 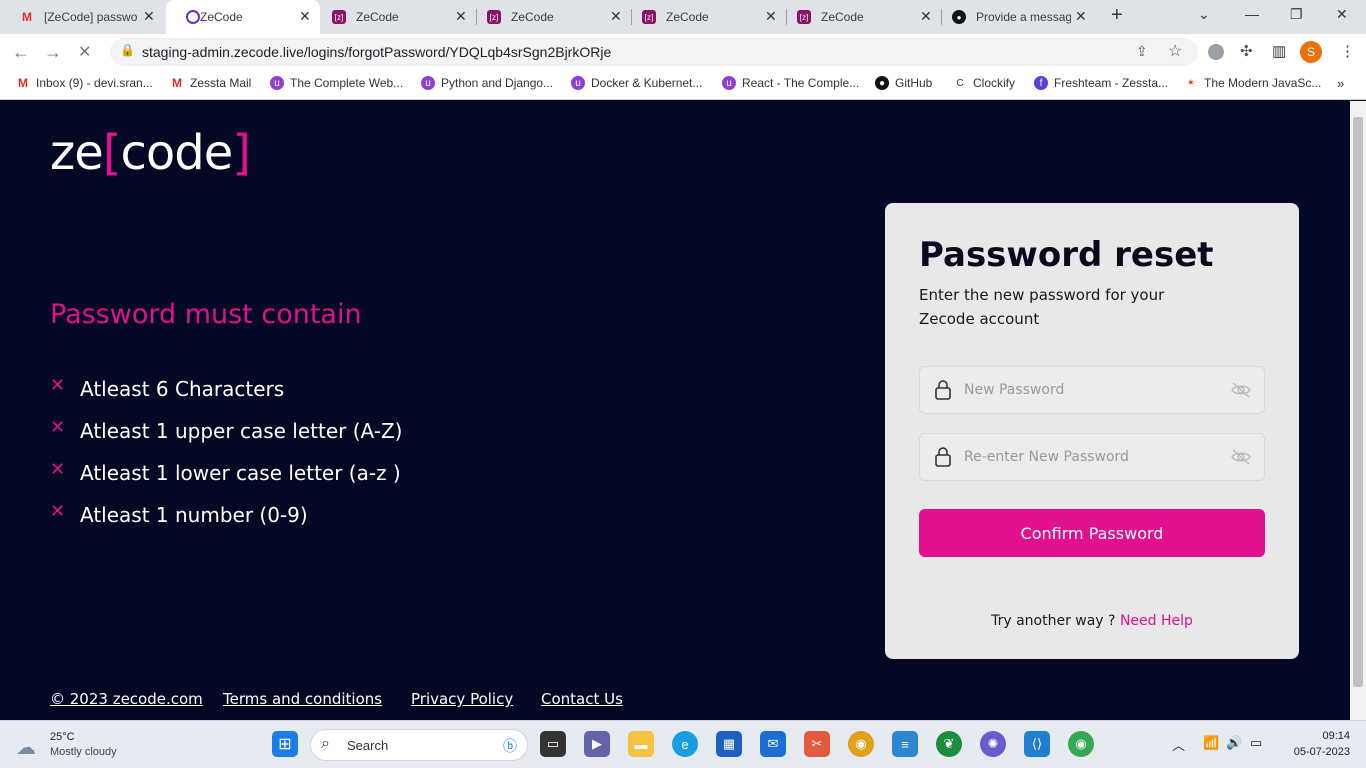 I want to click on tab-gmail: M [ZeCode] passwo ✕, so click(x=82, y=17).